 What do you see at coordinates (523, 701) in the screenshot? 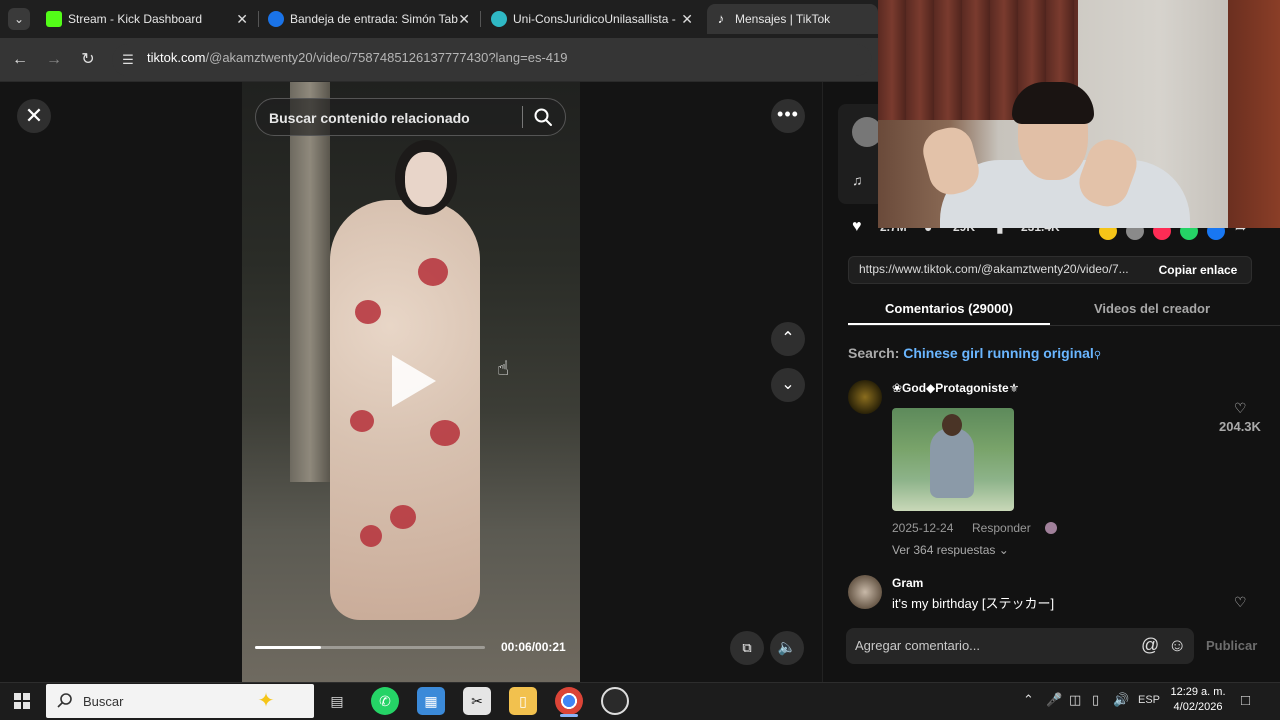
I see `file-explorer-icon: ▯` at bounding box center [523, 701].